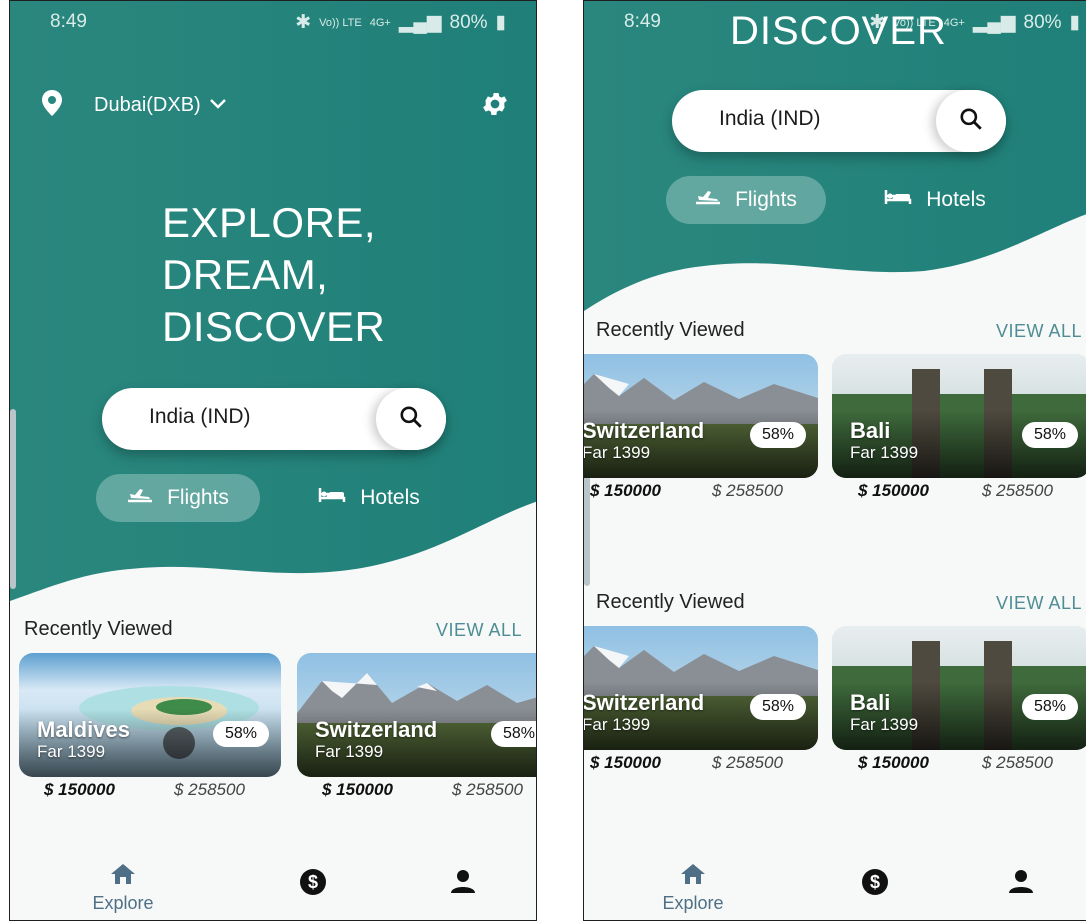 The width and height of the screenshot is (1086, 921). What do you see at coordinates (340, 22) in the screenshot?
I see `network-label: Vo)) LTE` at bounding box center [340, 22].